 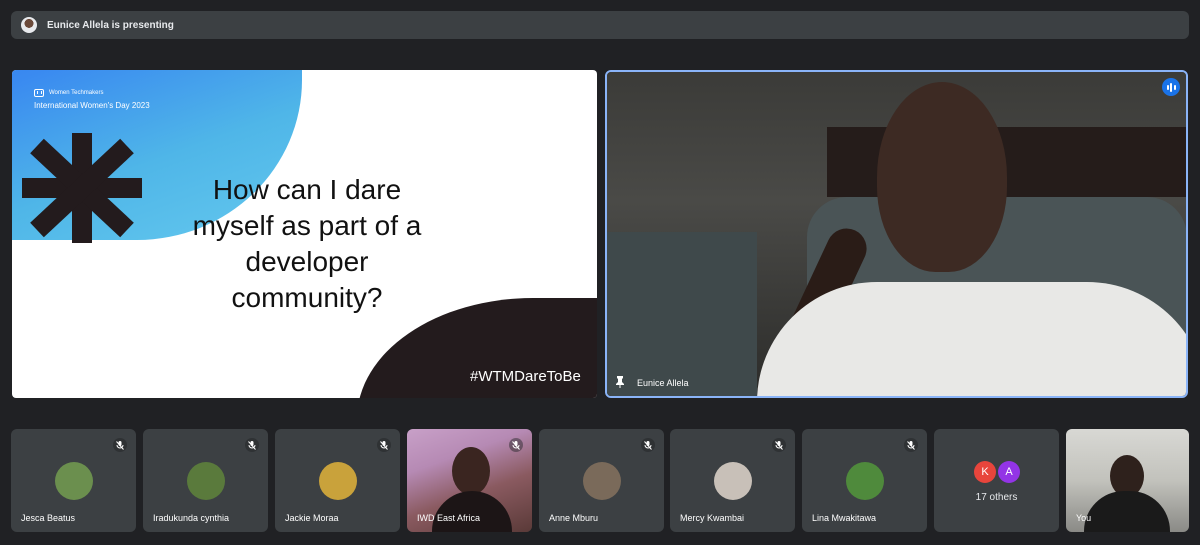 What do you see at coordinates (985, 472) in the screenshot?
I see `avatar: K` at bounding box center [985, 472].